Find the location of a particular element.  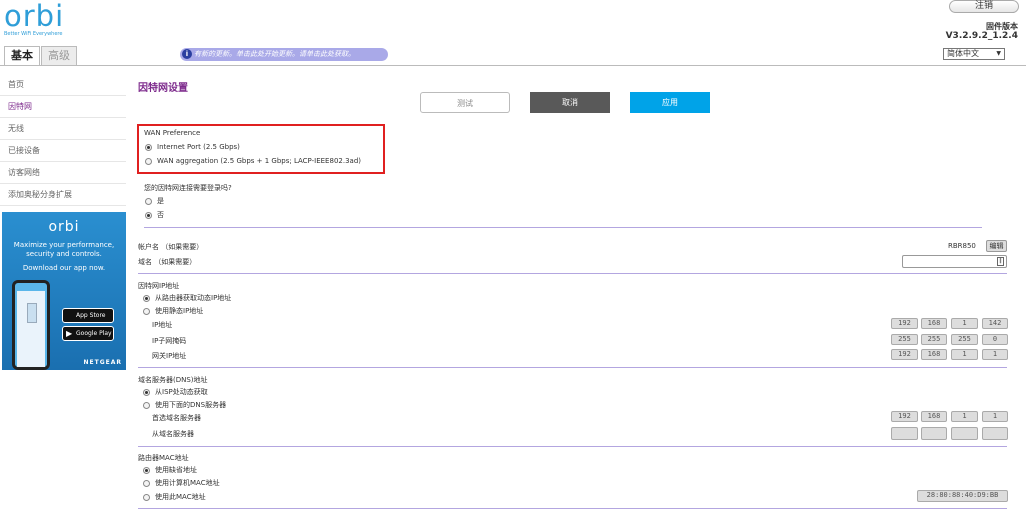

wan-option-internet-port: Internet Port (2.5 Gbps) is located at coordinates (192, 147).